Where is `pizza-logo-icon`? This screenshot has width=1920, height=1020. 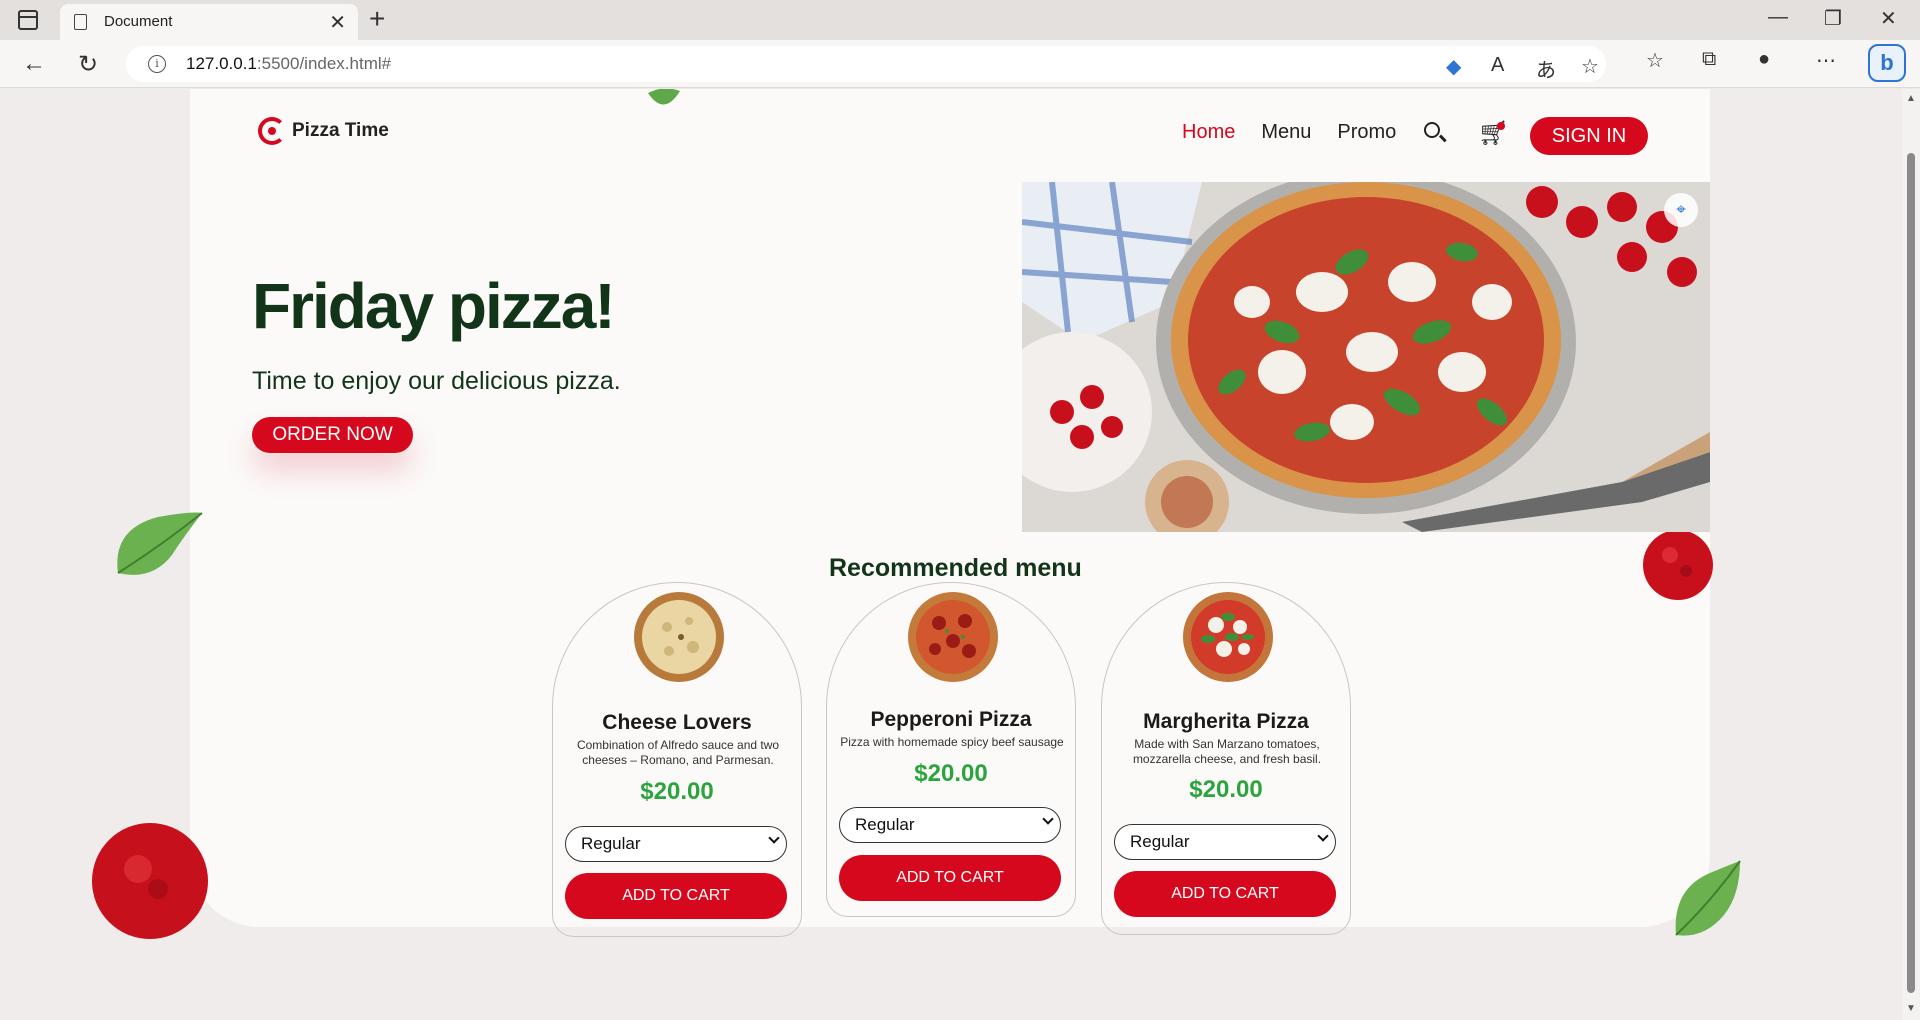 pizza-logo-icon is located at coordinates (272, 131).